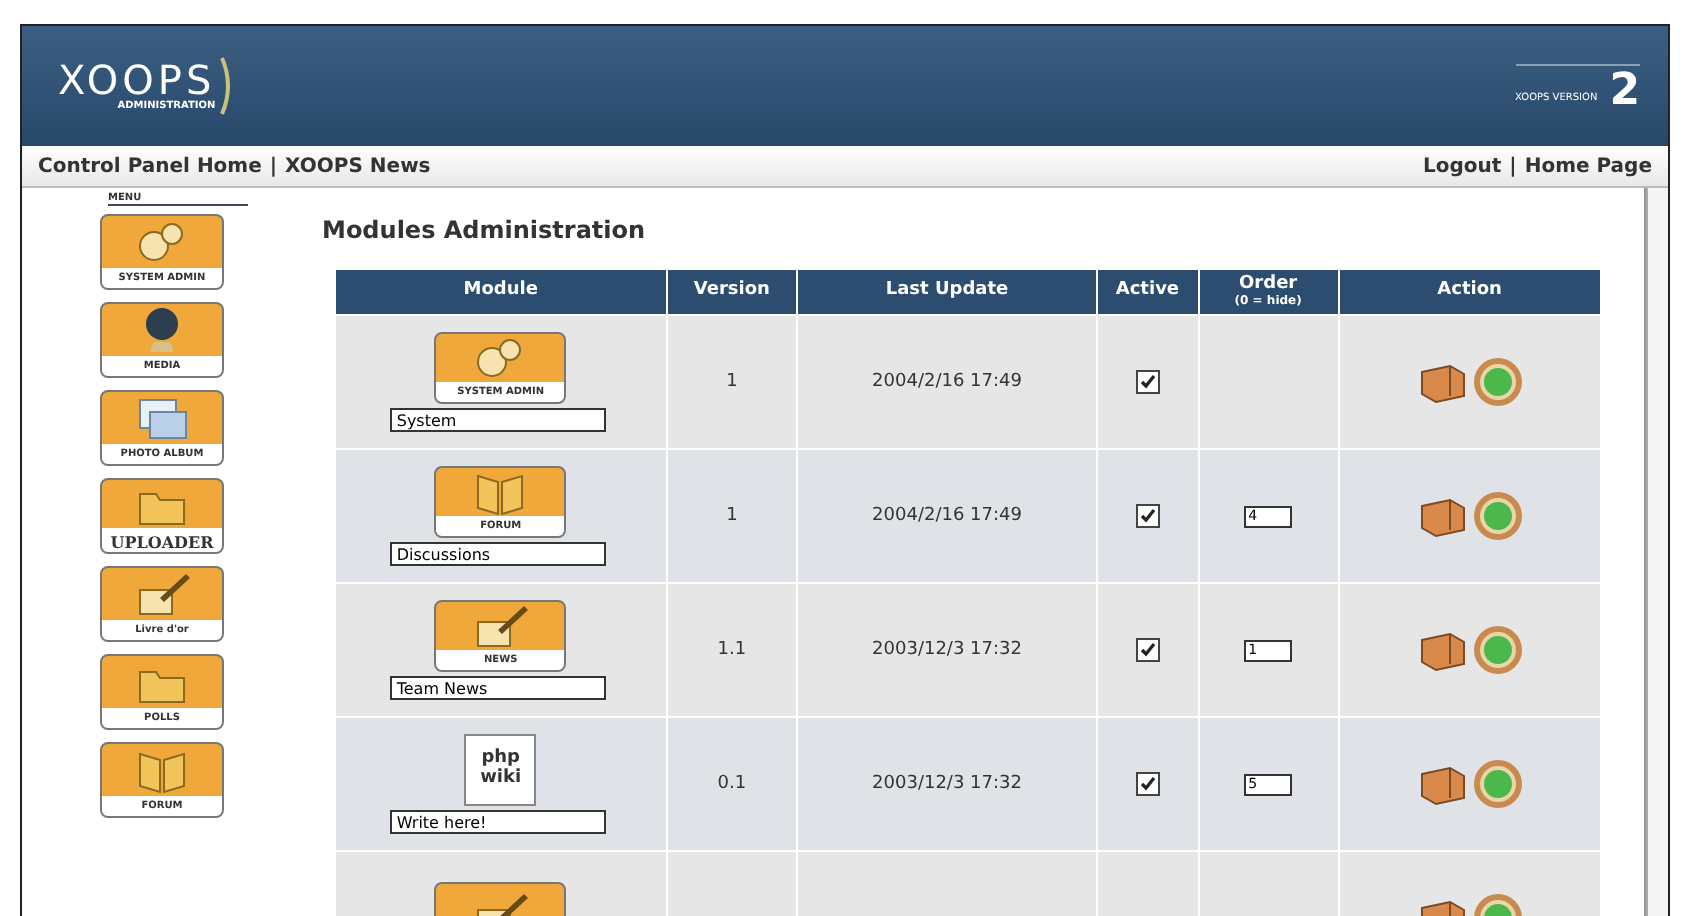 The image size is (1686, 916). I want to click on nav-link: Control Panel Home, so click(150, 166).